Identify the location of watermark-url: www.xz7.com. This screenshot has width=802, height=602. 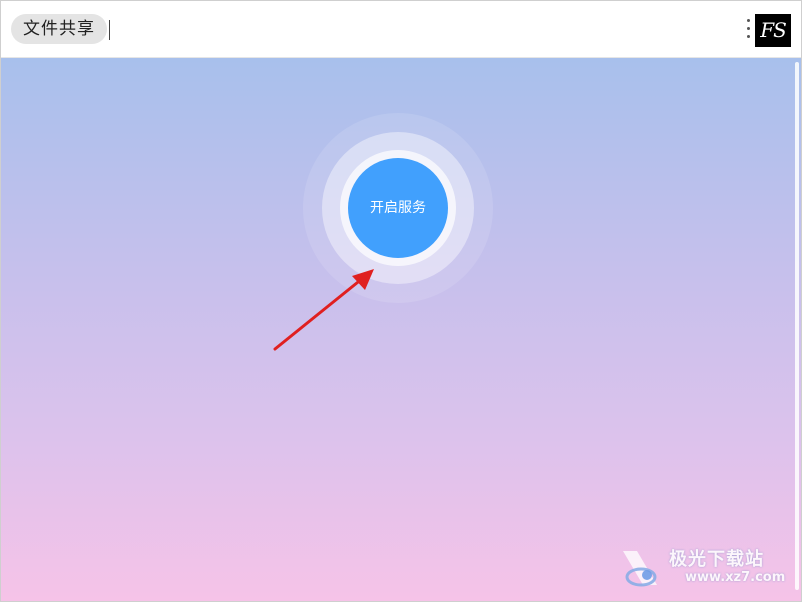
(735, 577).